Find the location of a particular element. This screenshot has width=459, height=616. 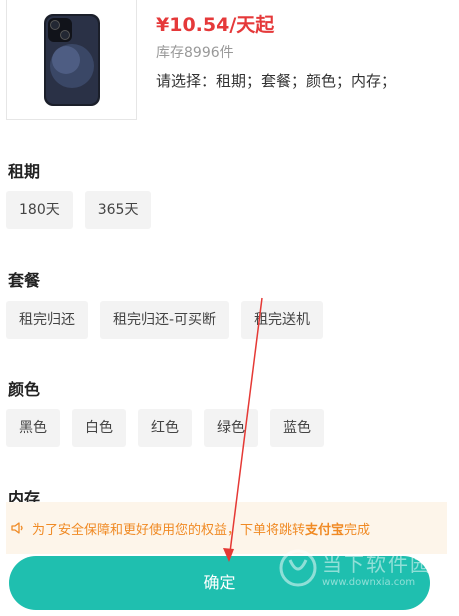

watermark-text: 当下软件园 is located at coordinates (377, 564).